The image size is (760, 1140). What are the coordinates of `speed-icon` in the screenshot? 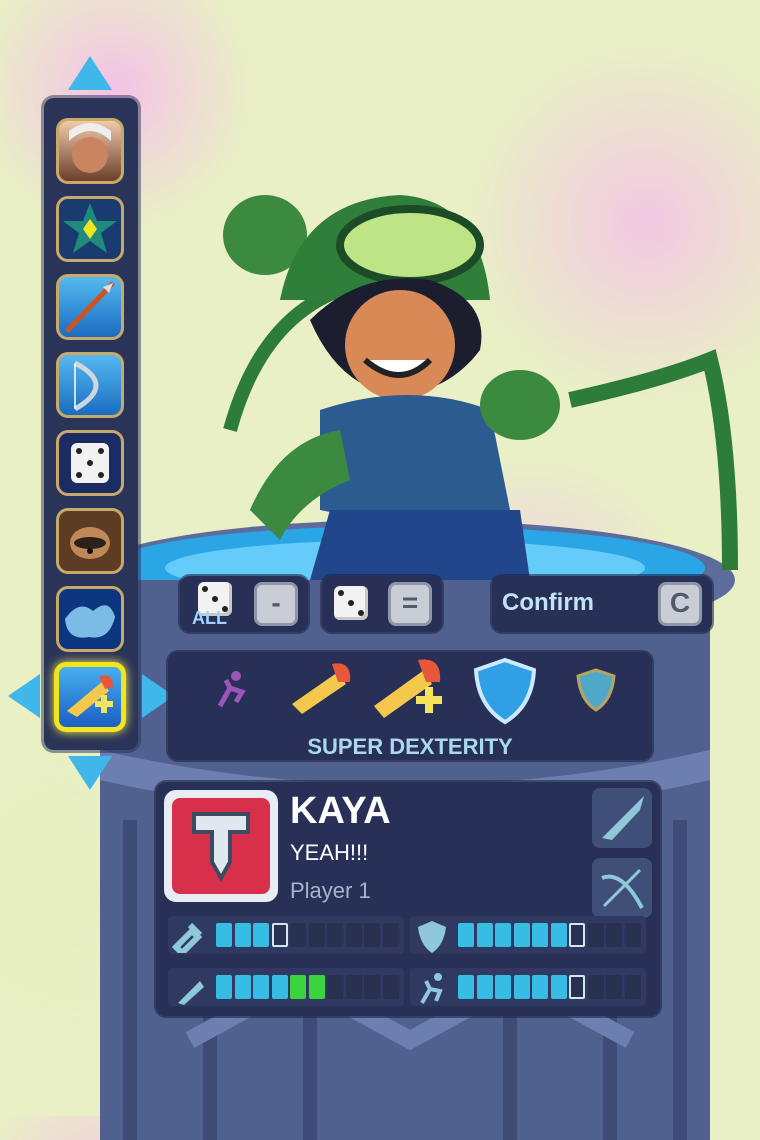 It's located at (432, 989).